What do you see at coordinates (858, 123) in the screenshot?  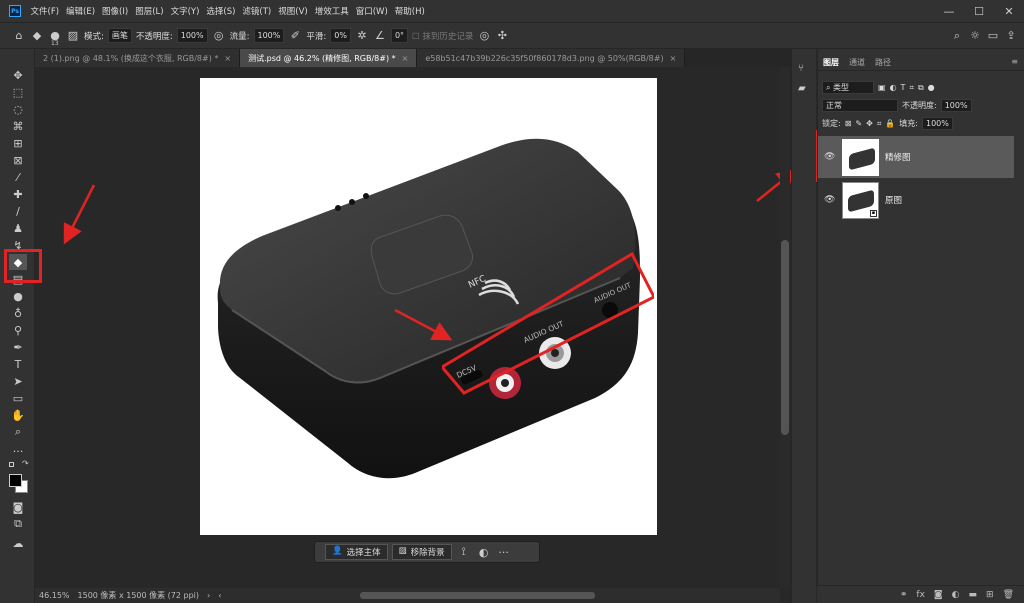 I see `lock-pixels-icon: ✎` at bounding box center [858, 123].